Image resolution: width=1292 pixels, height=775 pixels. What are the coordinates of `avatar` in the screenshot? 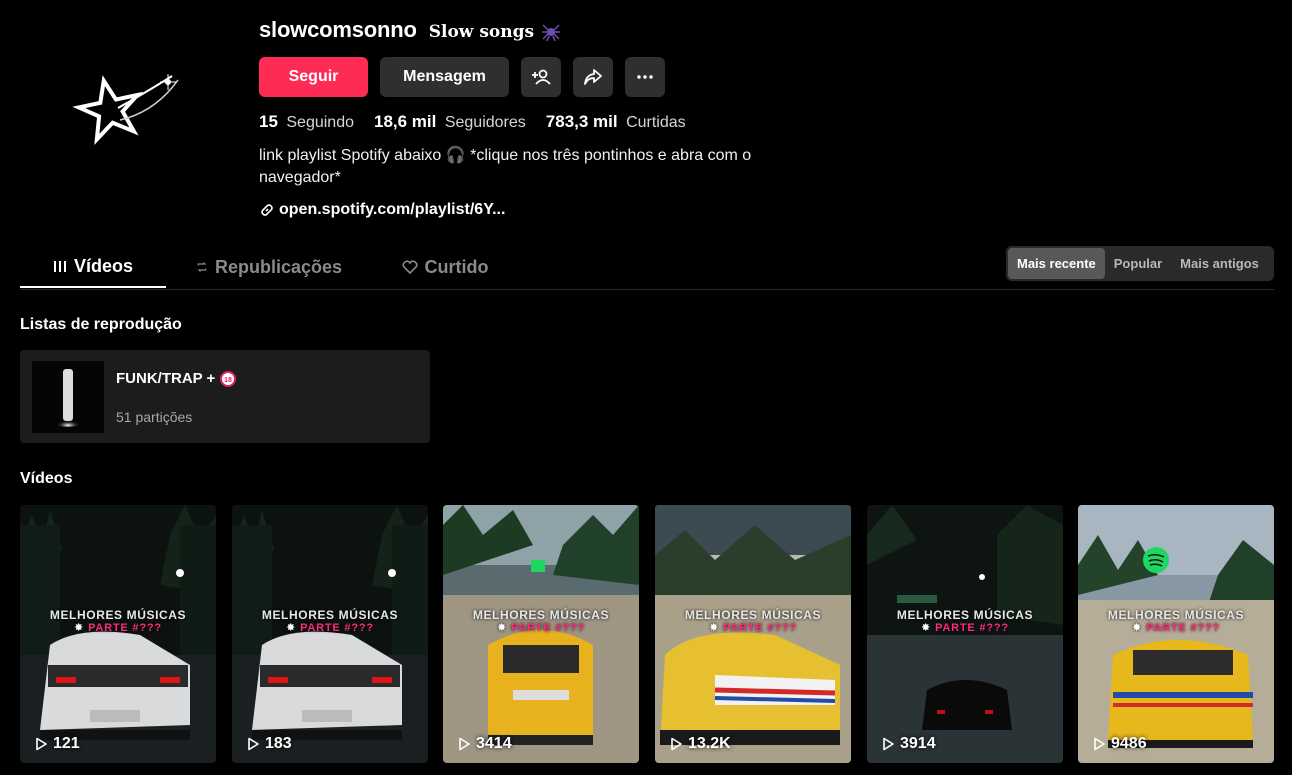 It's located at (125, 112).